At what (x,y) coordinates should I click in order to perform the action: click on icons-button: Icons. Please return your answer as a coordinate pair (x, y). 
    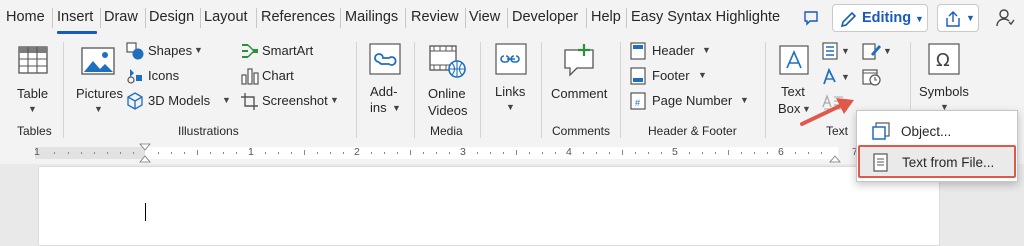
    Looking at the image, I should click on (166, 76).